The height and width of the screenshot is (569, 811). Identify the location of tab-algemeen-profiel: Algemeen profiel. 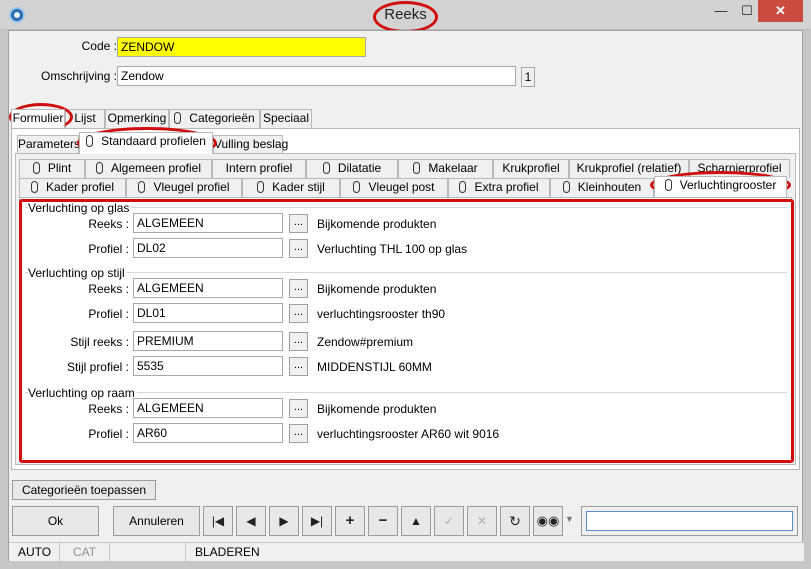
(148, 168).